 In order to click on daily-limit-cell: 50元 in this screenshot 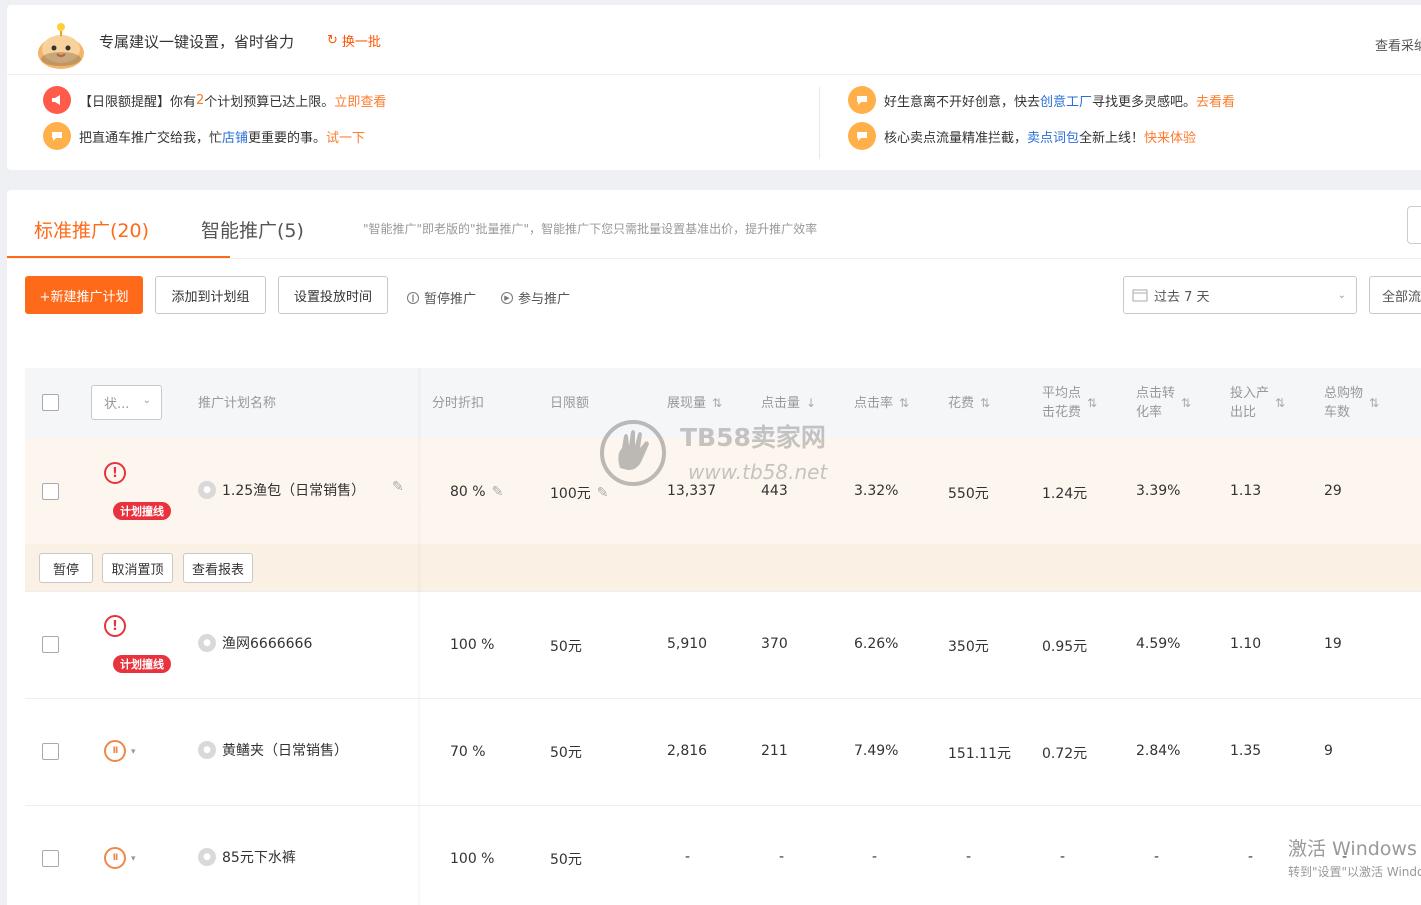, I will do `click(566, 647)`.